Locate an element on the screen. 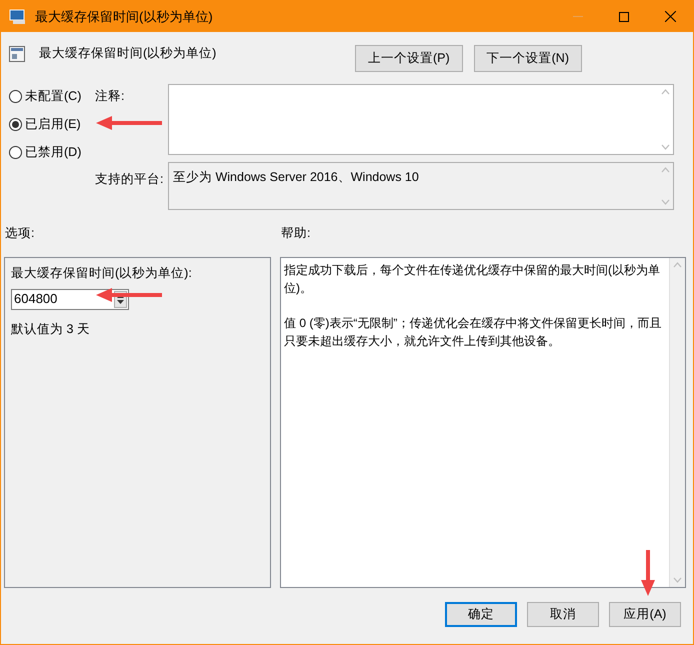 This screenshot has width=694, height=645. window-title: 最大缓存保留时间(以秒为单位) is located at coordinates (124, 17).